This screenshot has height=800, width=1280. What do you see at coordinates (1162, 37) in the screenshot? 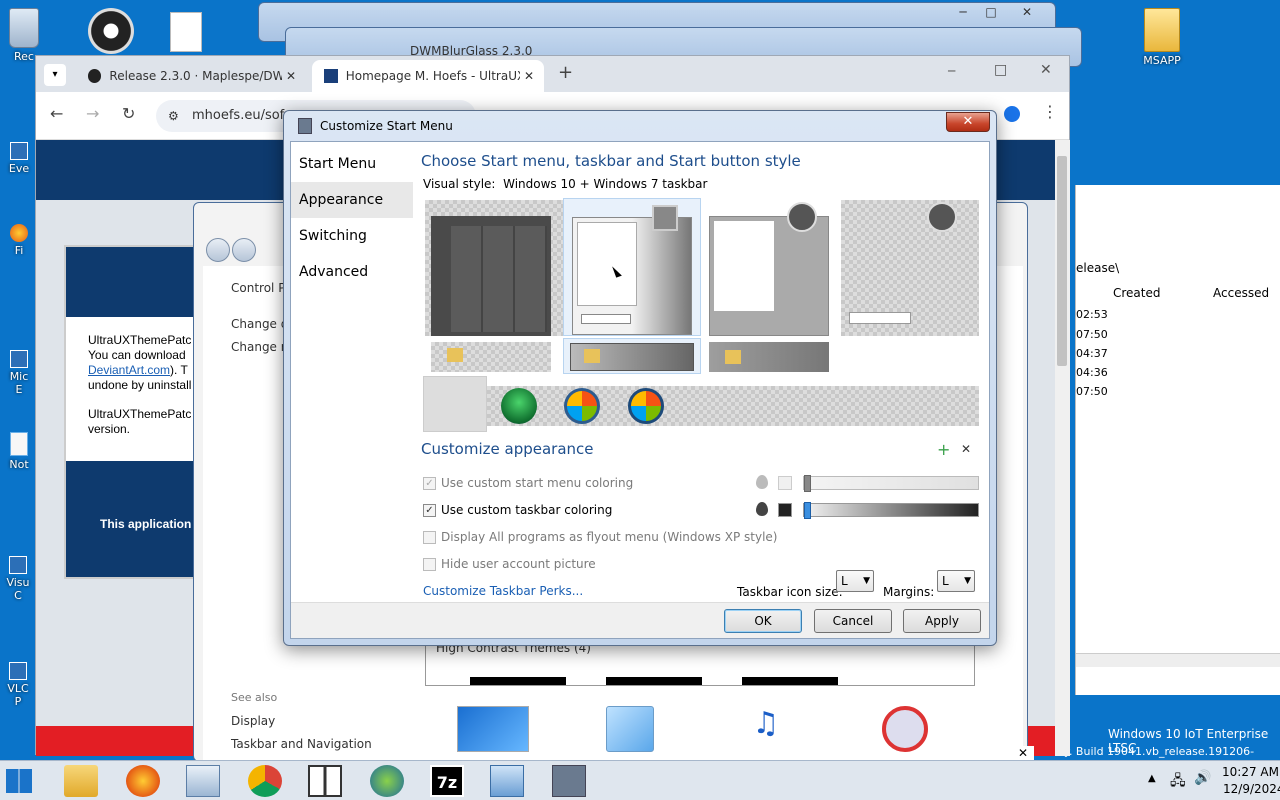
I see `desktop-icon-msapp: MSAPP` at bounding box center [1162, 37].